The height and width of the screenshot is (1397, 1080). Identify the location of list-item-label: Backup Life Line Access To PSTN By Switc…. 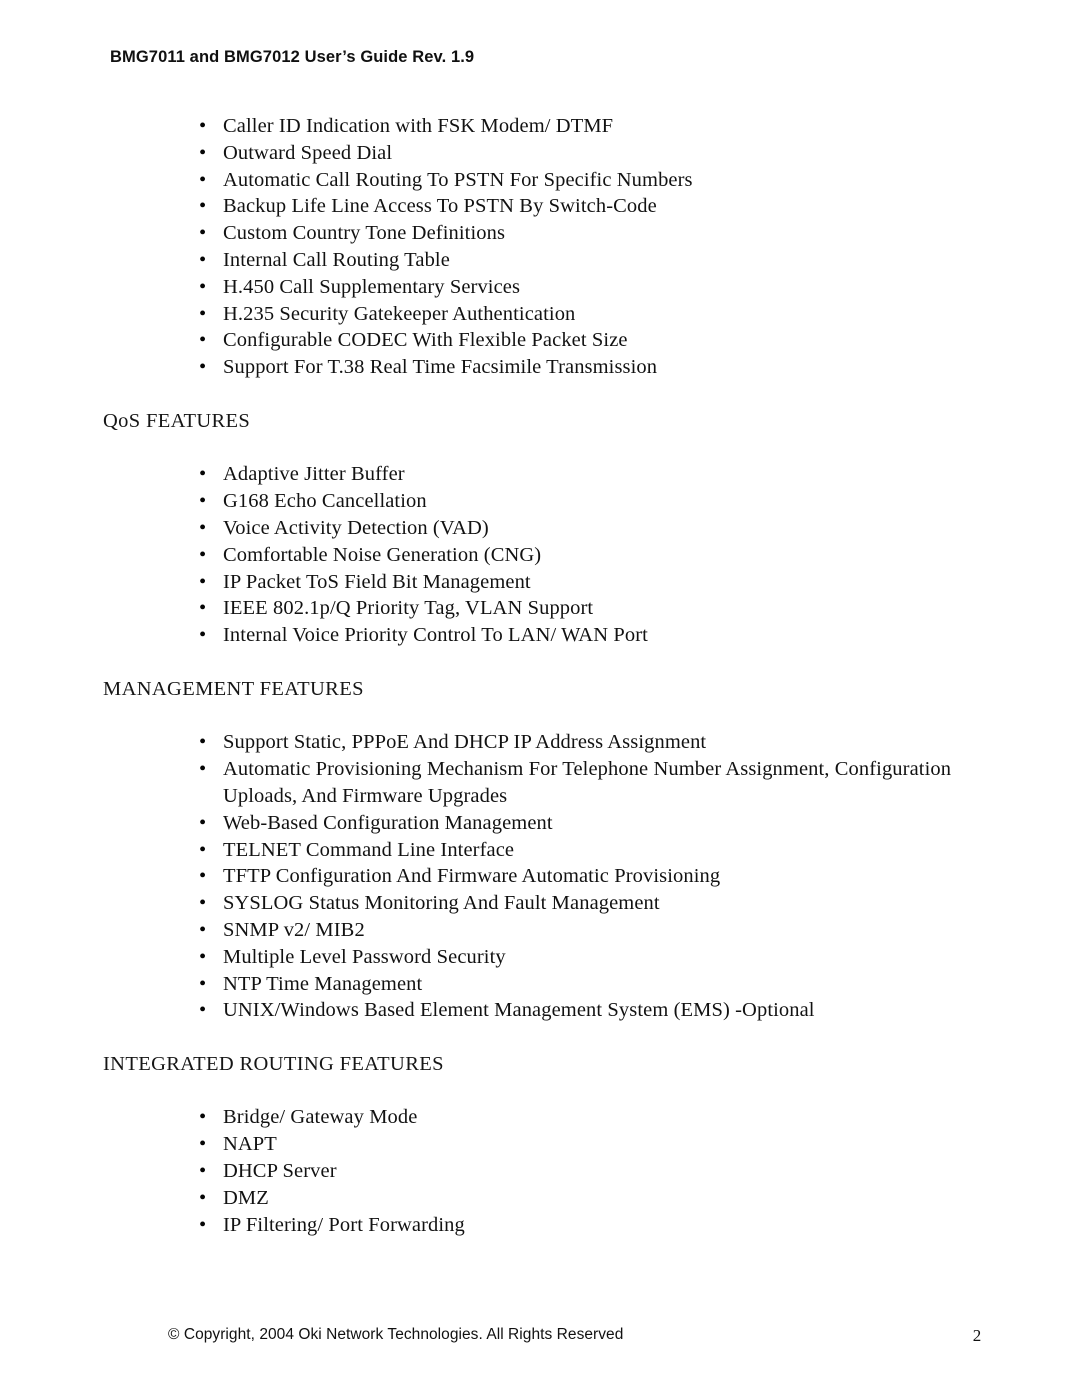
(440, 206).